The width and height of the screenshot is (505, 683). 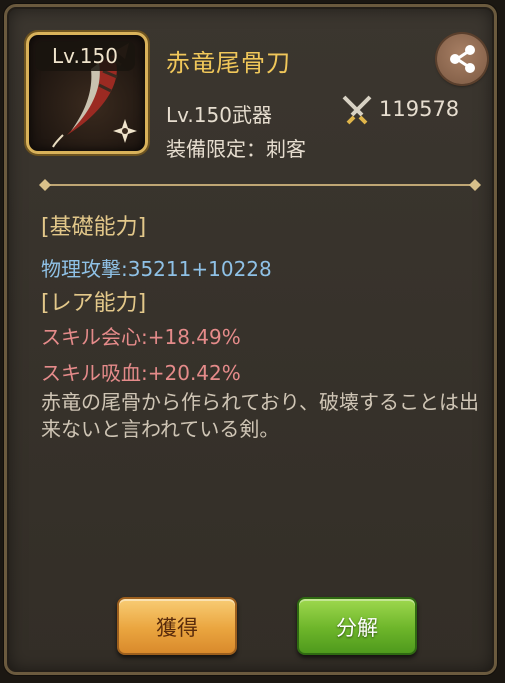 What do you see at coordinates (141, 373) in the screenshot?
I see `rare-stat-skill-lifesteal: スキル吸血:+20.42%` at bounding box center [141, 373].